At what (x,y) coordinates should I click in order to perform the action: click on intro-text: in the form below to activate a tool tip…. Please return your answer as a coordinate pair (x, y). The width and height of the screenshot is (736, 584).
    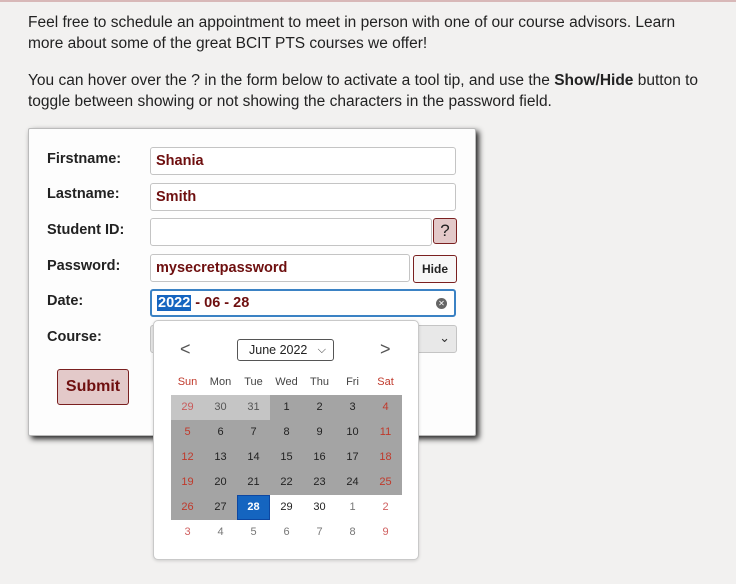
    Looking at the image, I should click on (377, 80).